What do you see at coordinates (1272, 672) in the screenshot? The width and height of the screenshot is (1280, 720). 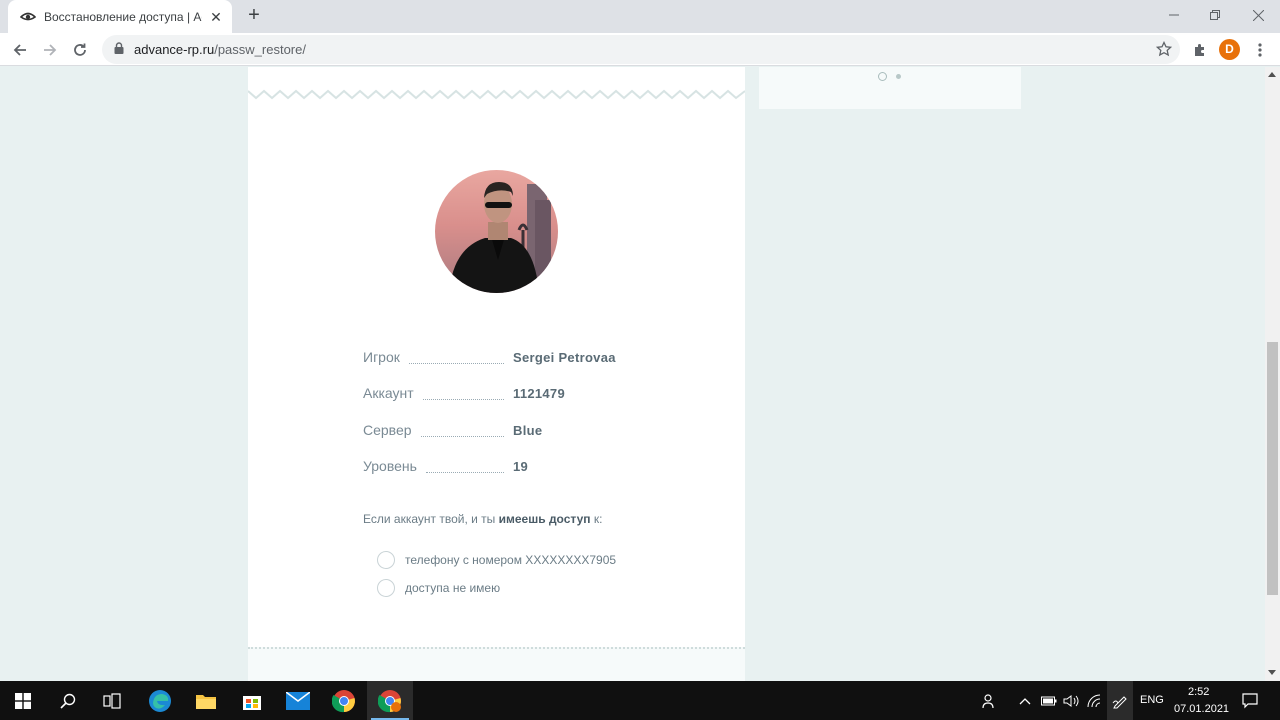 I see `scroll-down-arrow-icon` at bounding box center [1272, 672].